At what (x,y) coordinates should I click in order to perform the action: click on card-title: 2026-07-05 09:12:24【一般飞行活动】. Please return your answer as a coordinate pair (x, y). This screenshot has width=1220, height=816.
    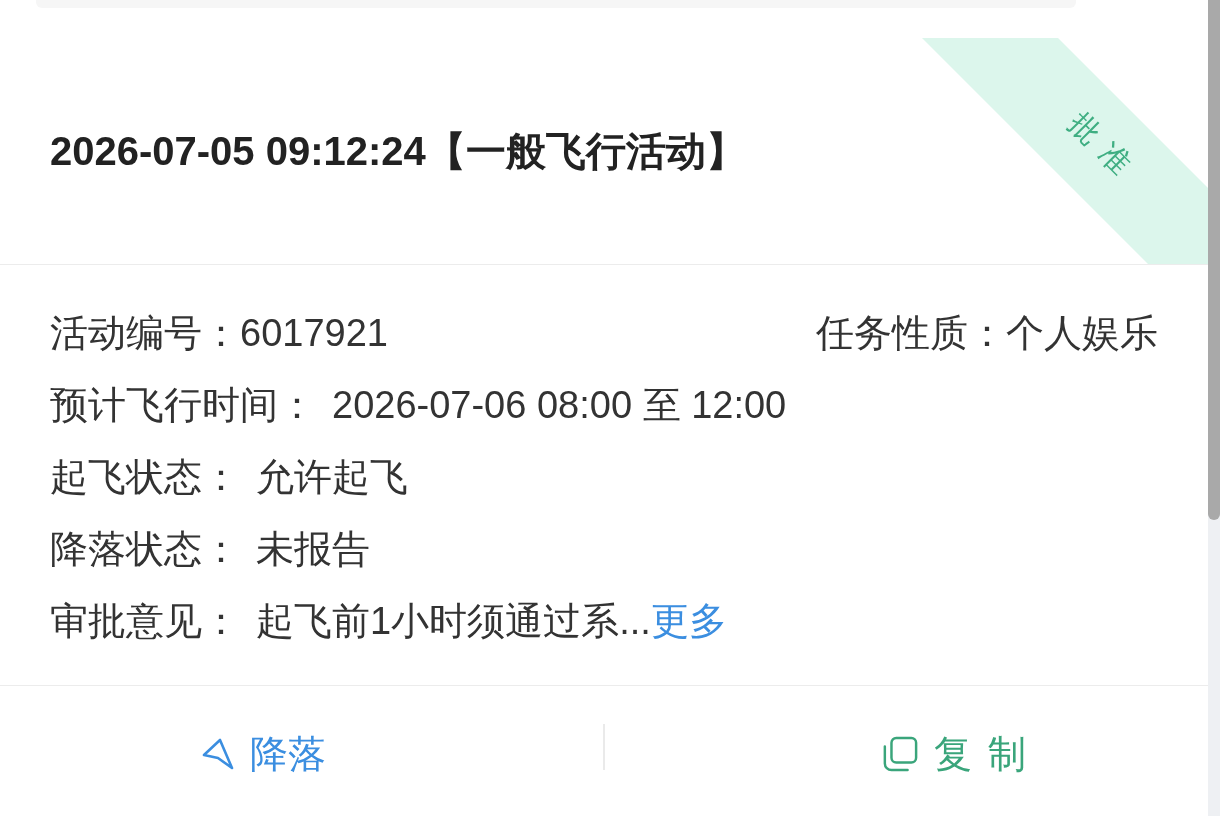
    Looking at the image, I should click on (398, 151).